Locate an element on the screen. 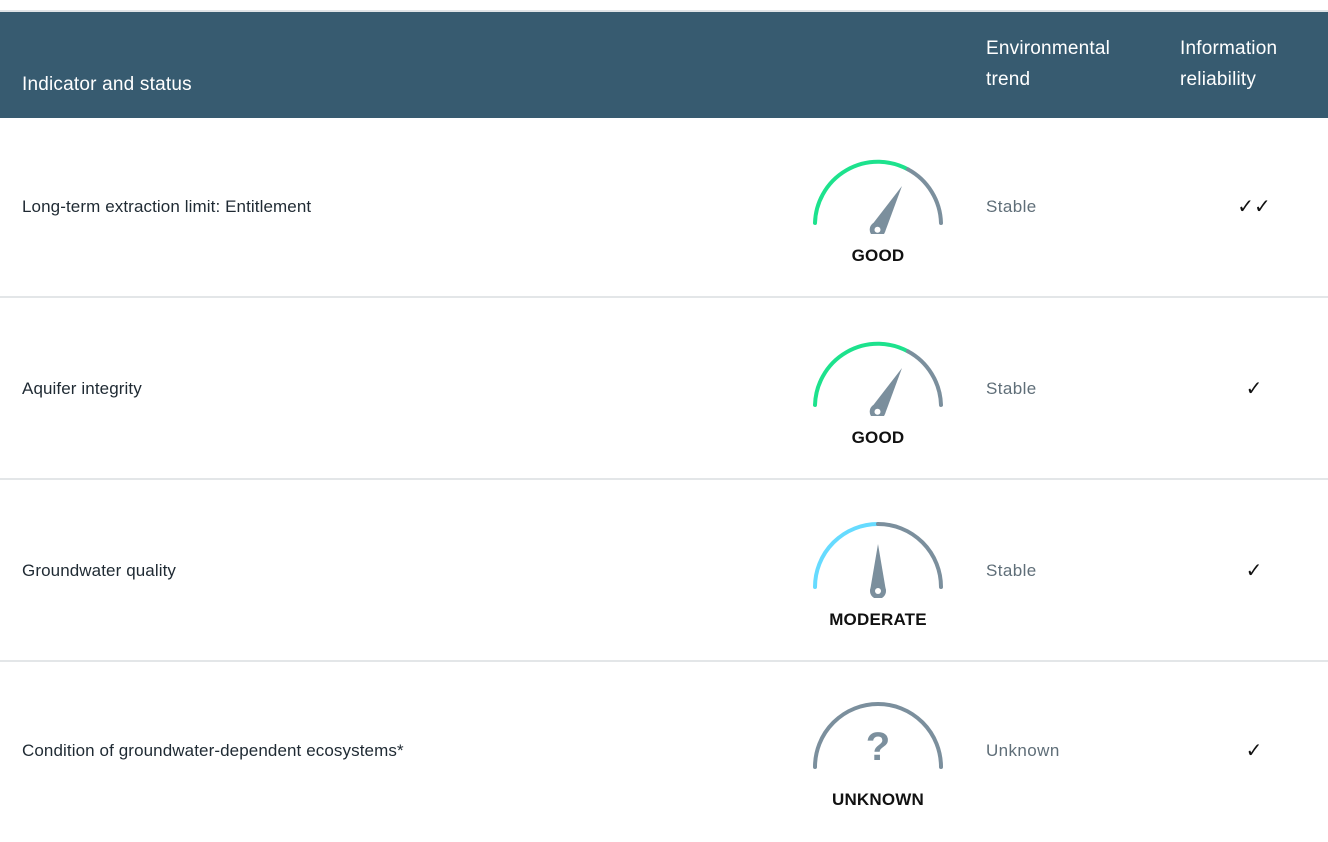 The width and height of the screenshot is (1328, 842). indicator-name: Aquifer integrity is located at coordinates (82, 388).